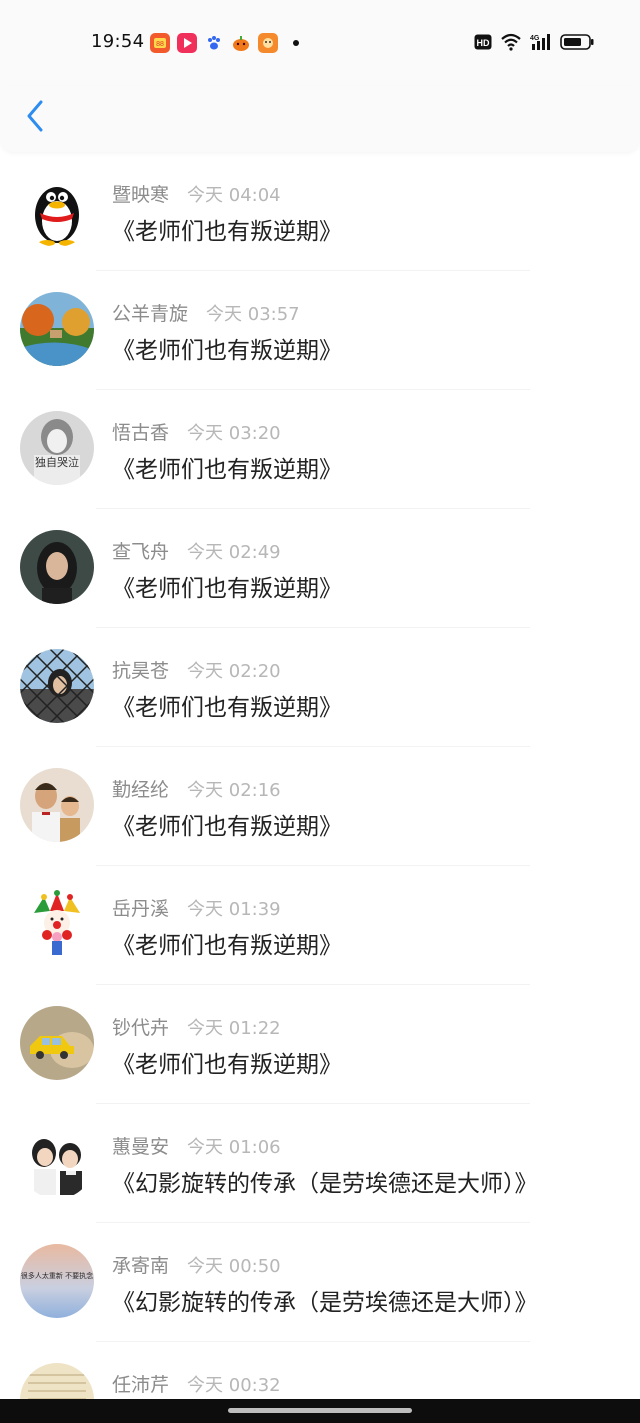 The width and height of the screenshot is (640, 1423). Describe the element at coordinates (268, 43) in the screenshot. I see `game-app-icon` at that location.